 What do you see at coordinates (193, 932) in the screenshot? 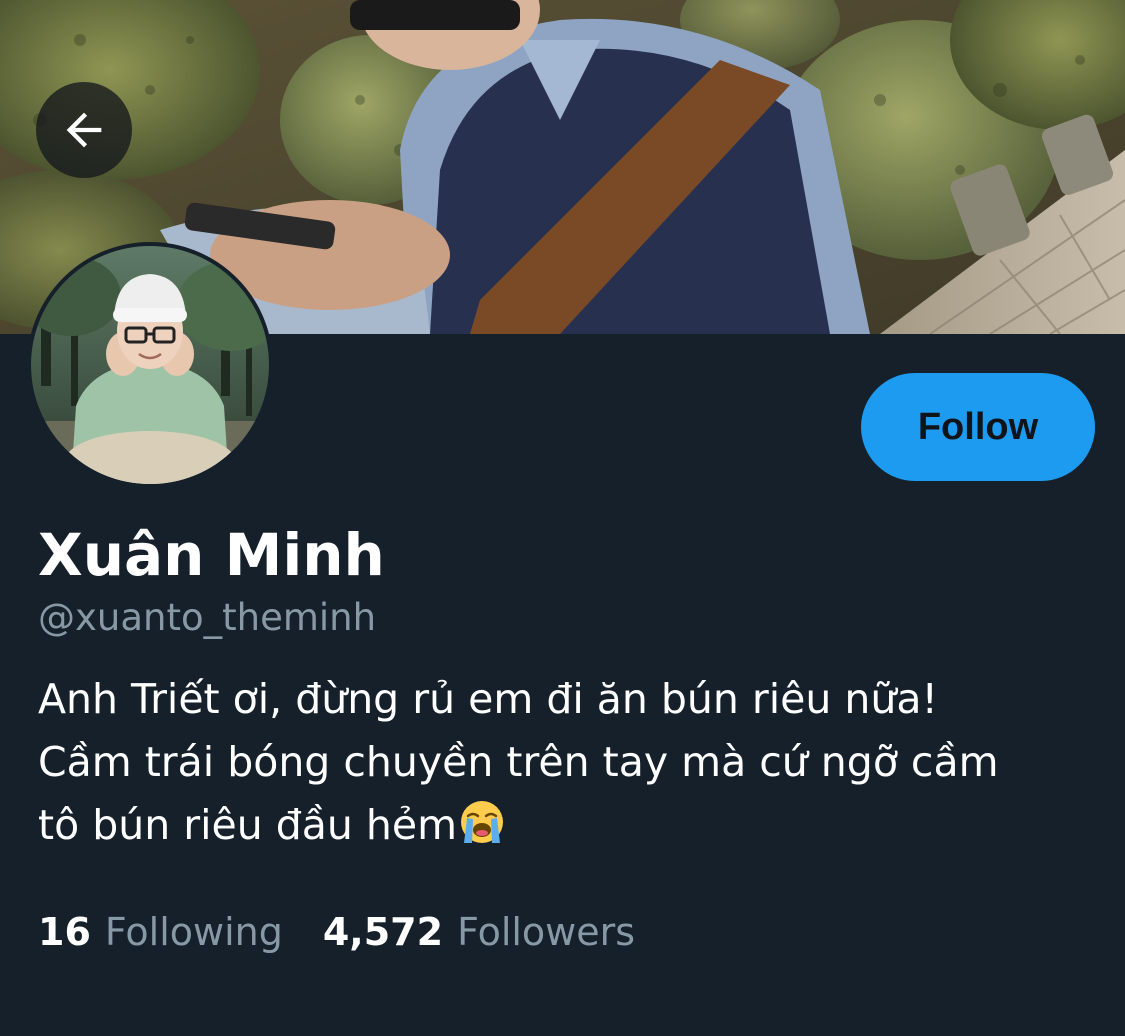
I see `following-label: Following` at bounding box center [193, 932].